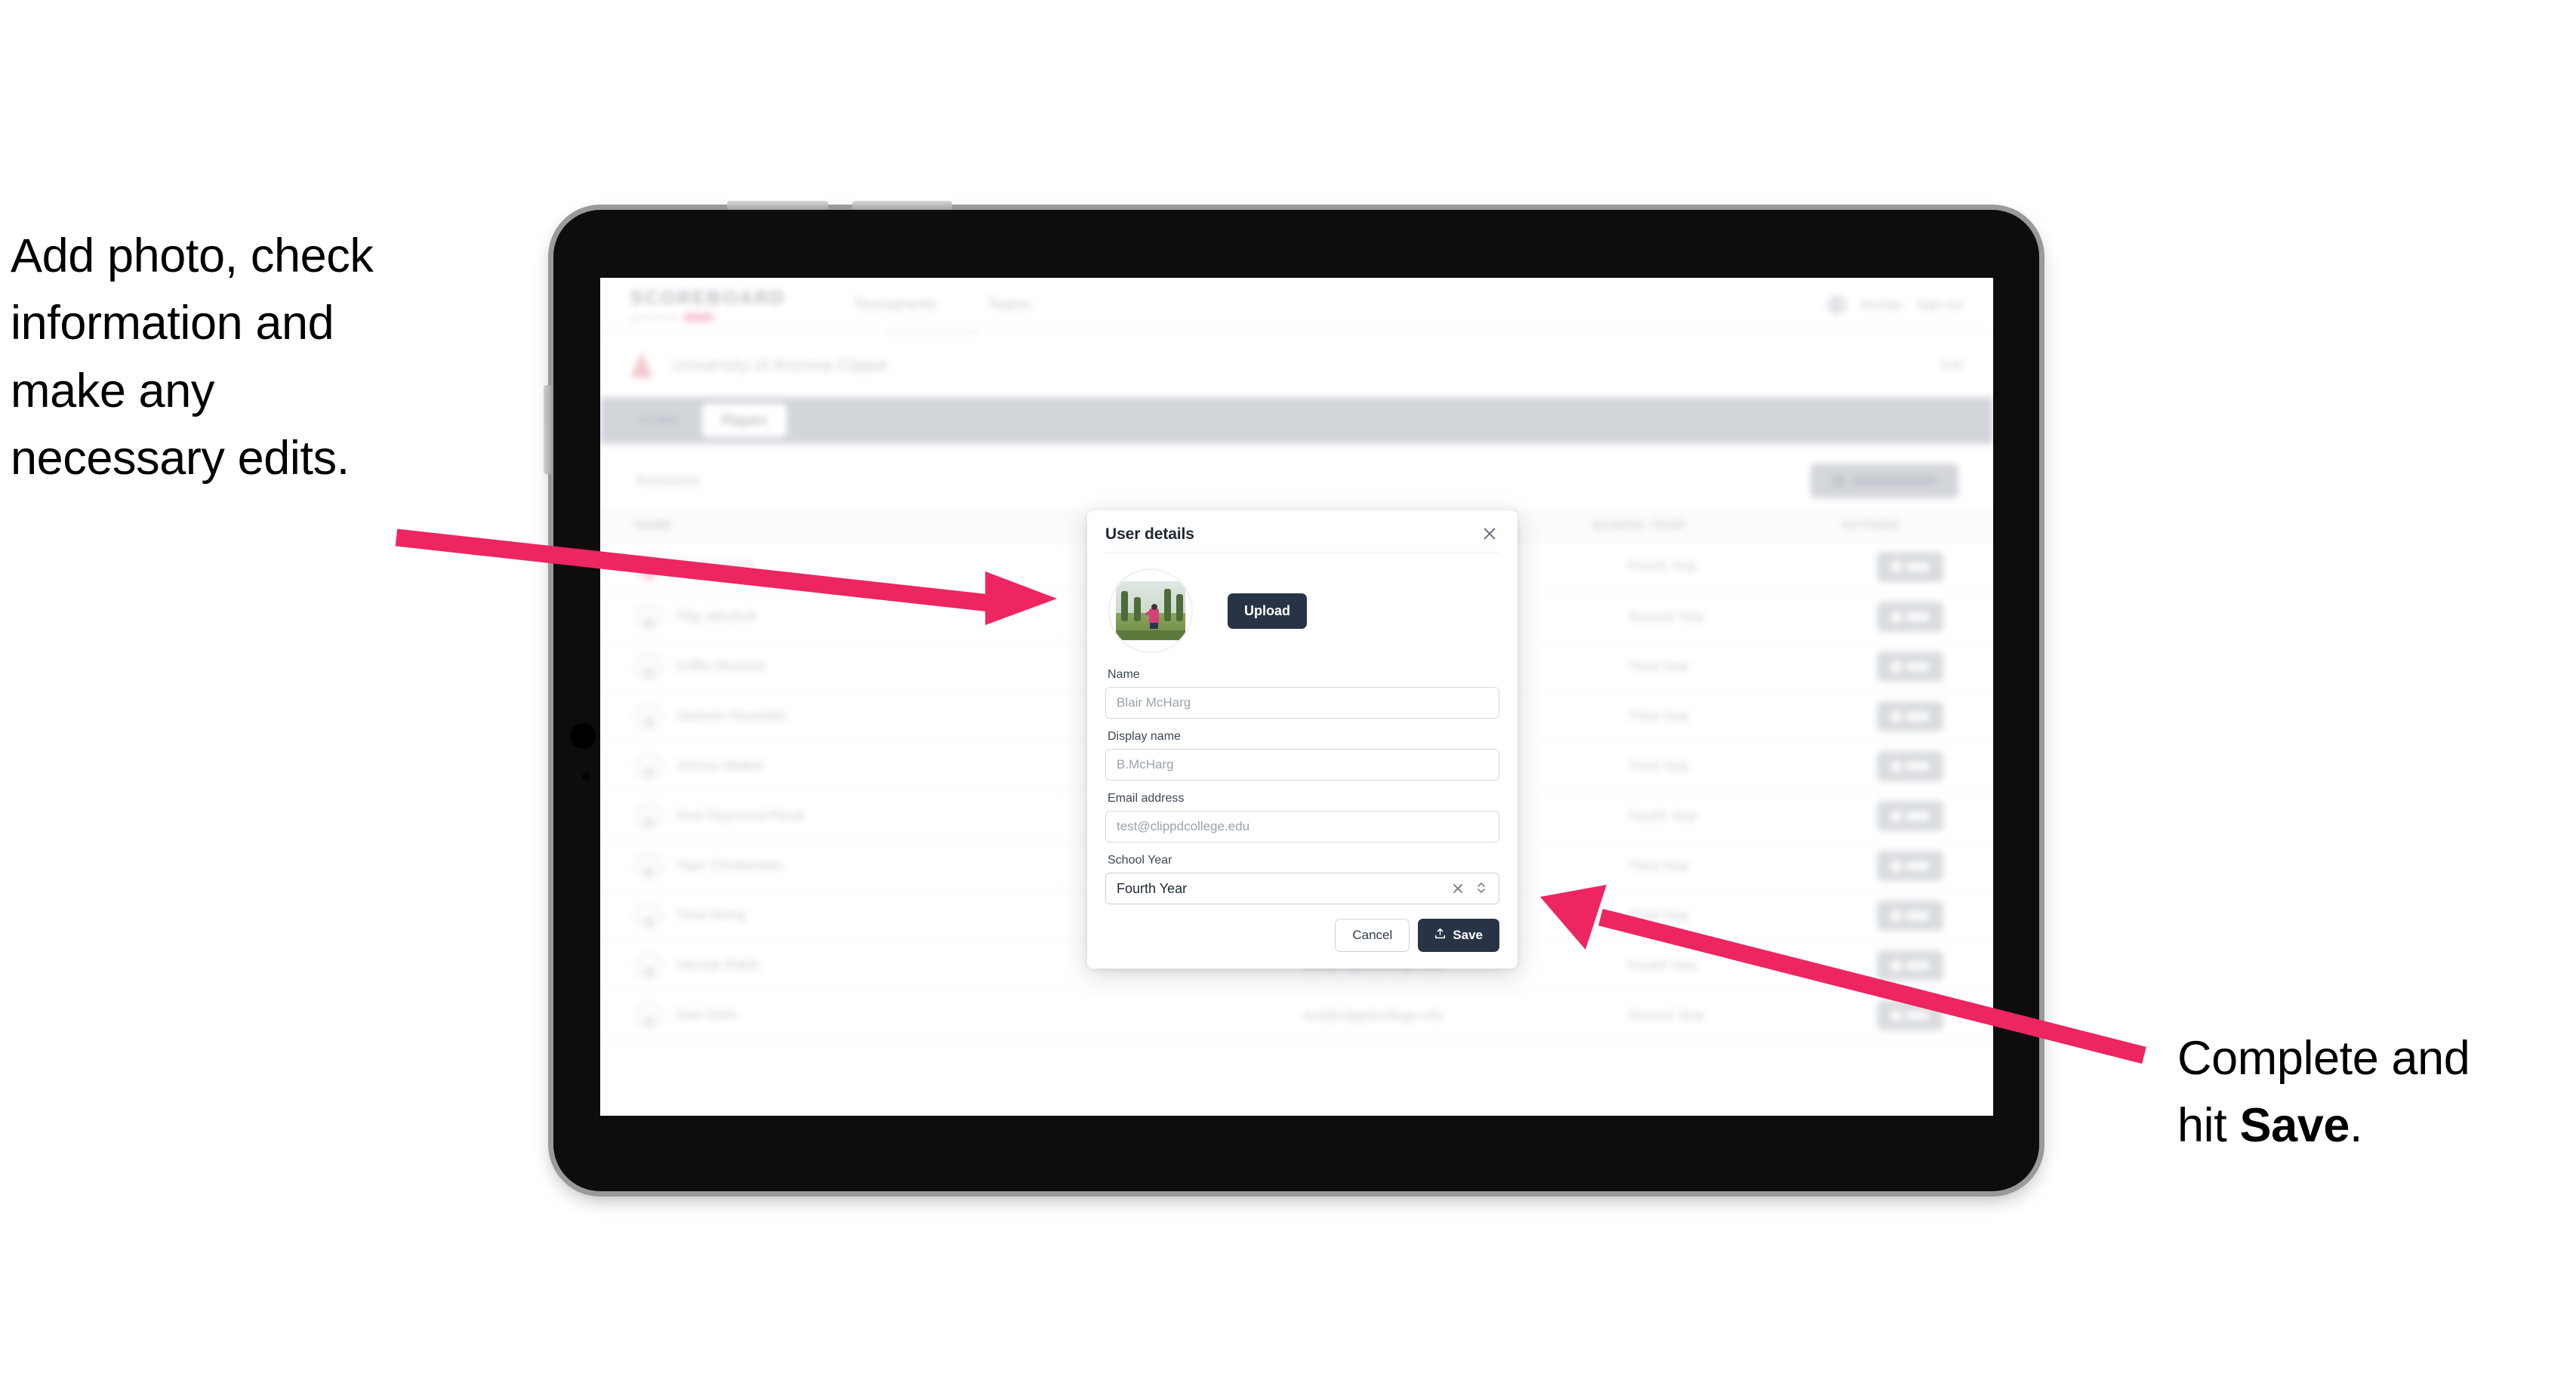 The height and width of the screenshot is (1386, 2576). Describe the element at coordinates (711, 914) in the screenshot. I see `row-name-text: Theo Wong` at that location.